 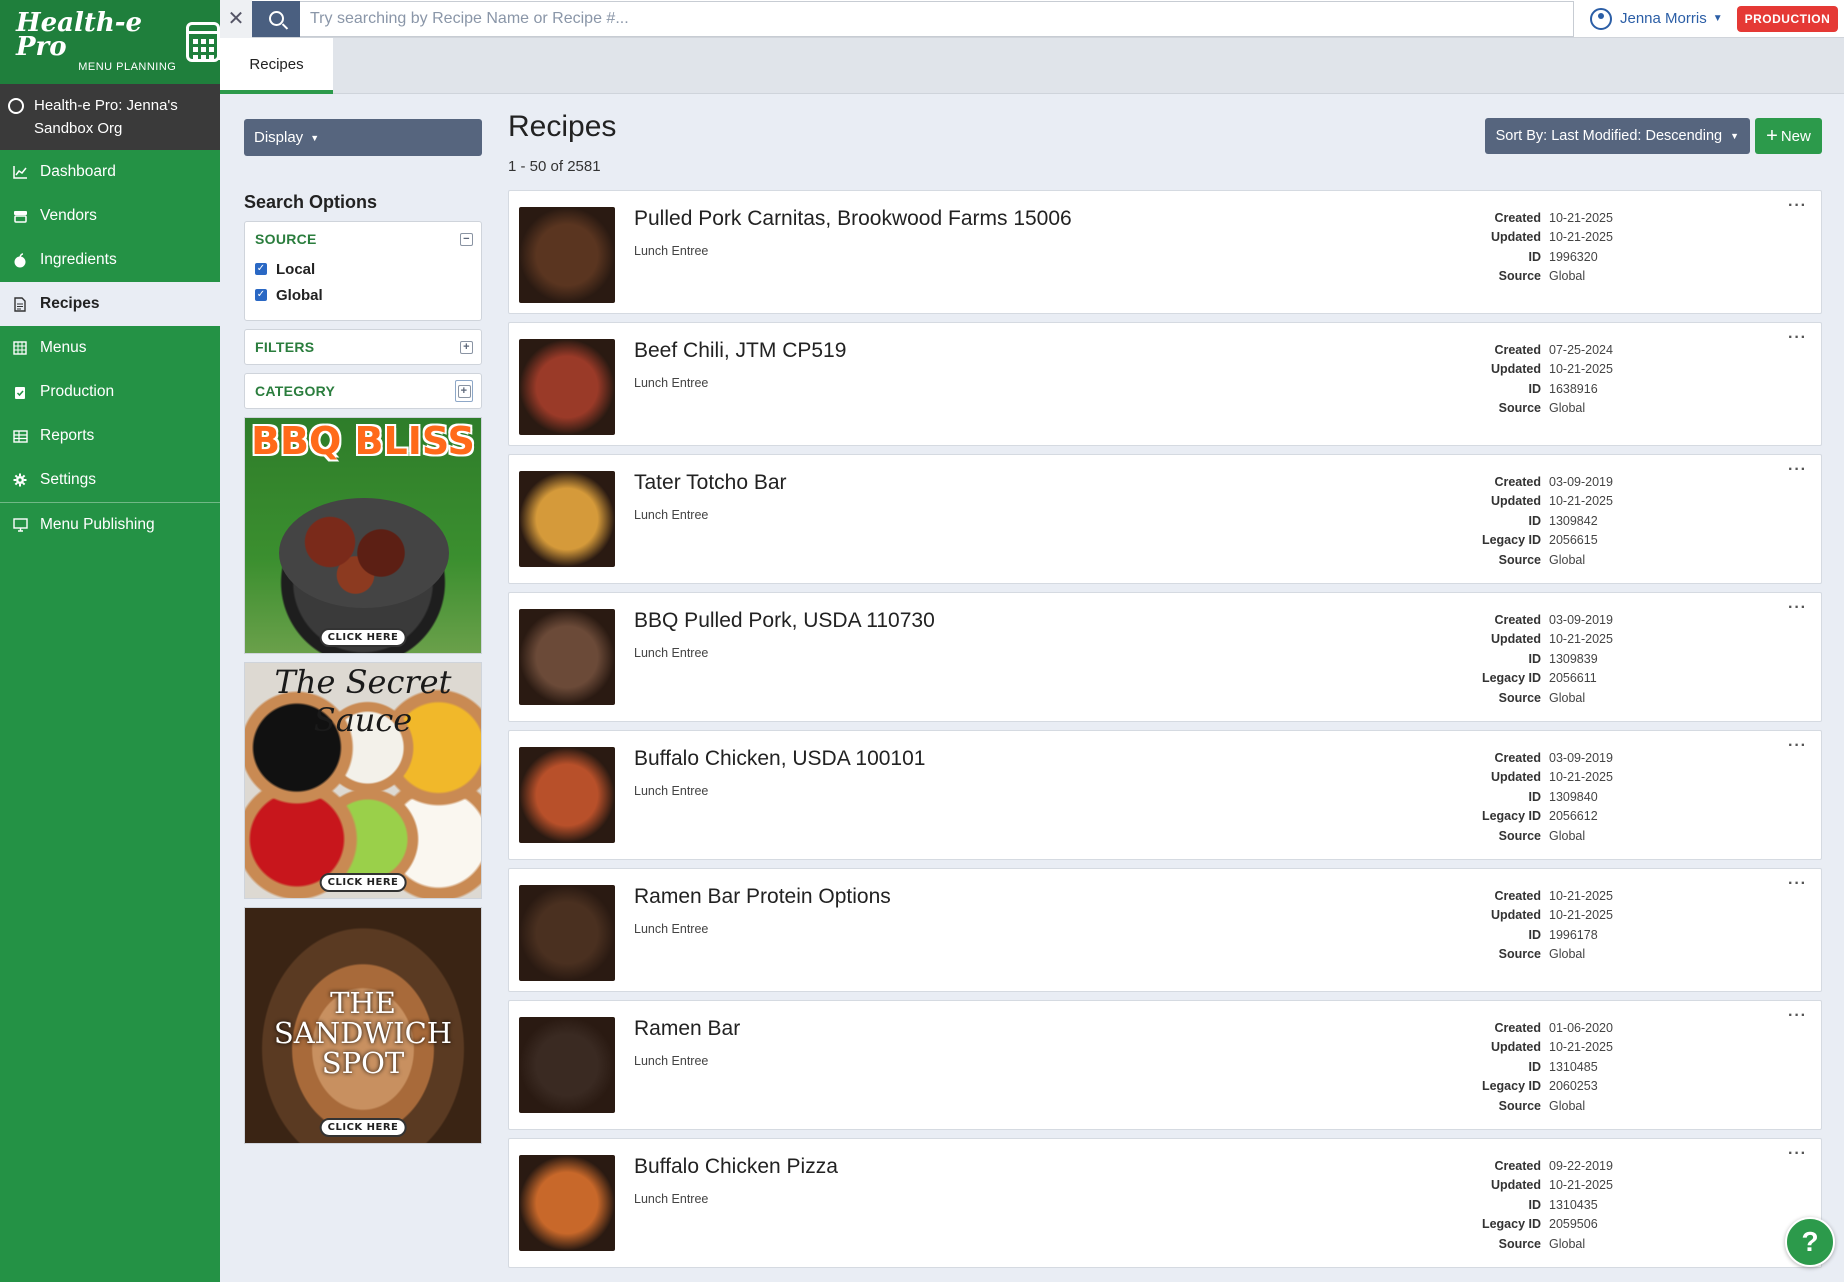 I want to click on recipe-name: Tater Totcho Bar, so click(x=710, y=483).